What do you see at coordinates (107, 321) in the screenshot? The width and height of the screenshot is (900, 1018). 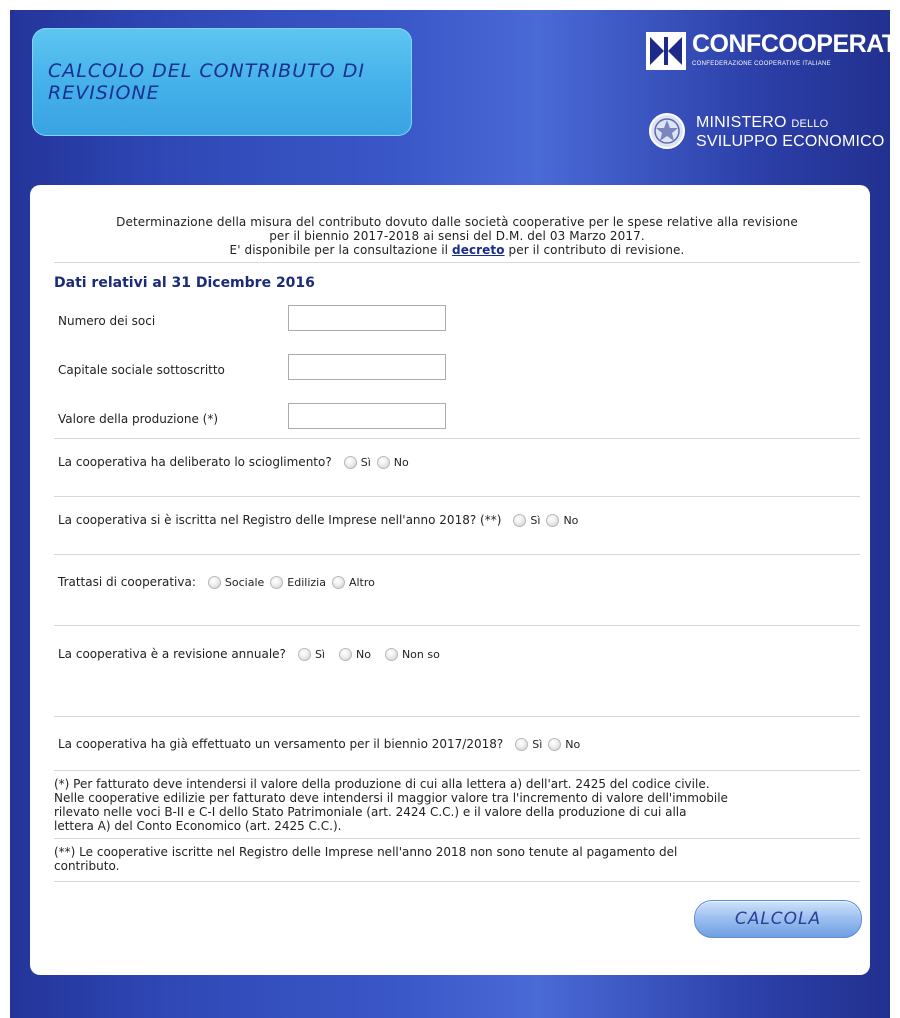 I see `soci-label: Numero dei soci` at bounding box center [107, 321].